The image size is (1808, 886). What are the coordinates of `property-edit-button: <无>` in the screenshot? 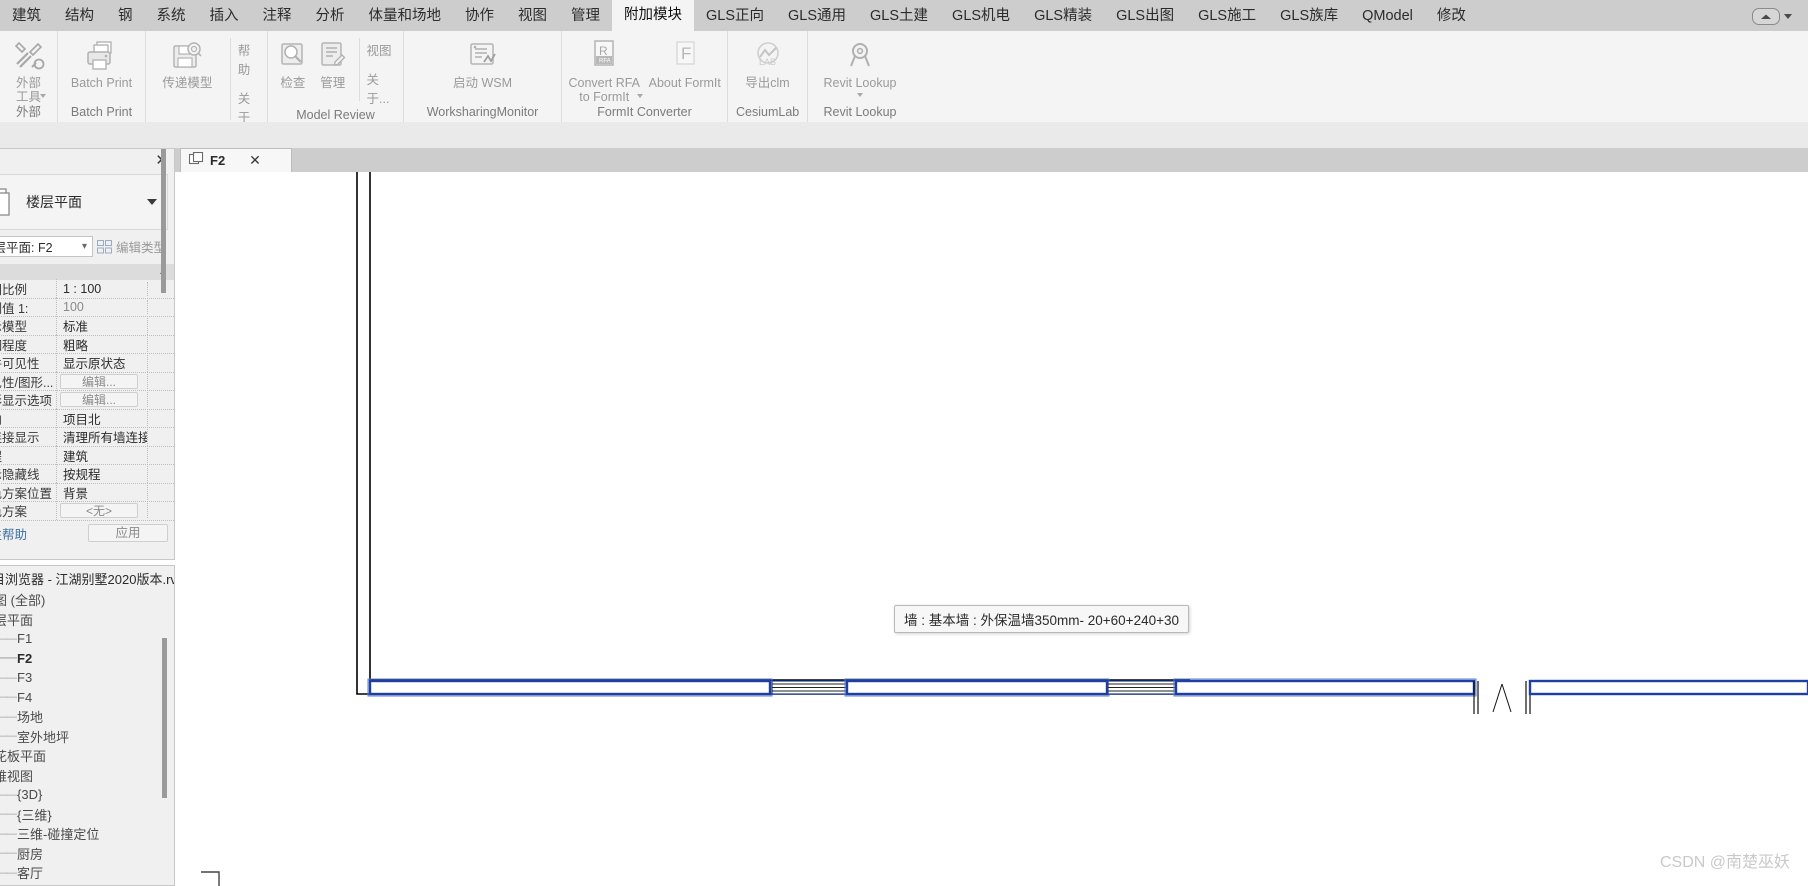 It's located at (99, 511).